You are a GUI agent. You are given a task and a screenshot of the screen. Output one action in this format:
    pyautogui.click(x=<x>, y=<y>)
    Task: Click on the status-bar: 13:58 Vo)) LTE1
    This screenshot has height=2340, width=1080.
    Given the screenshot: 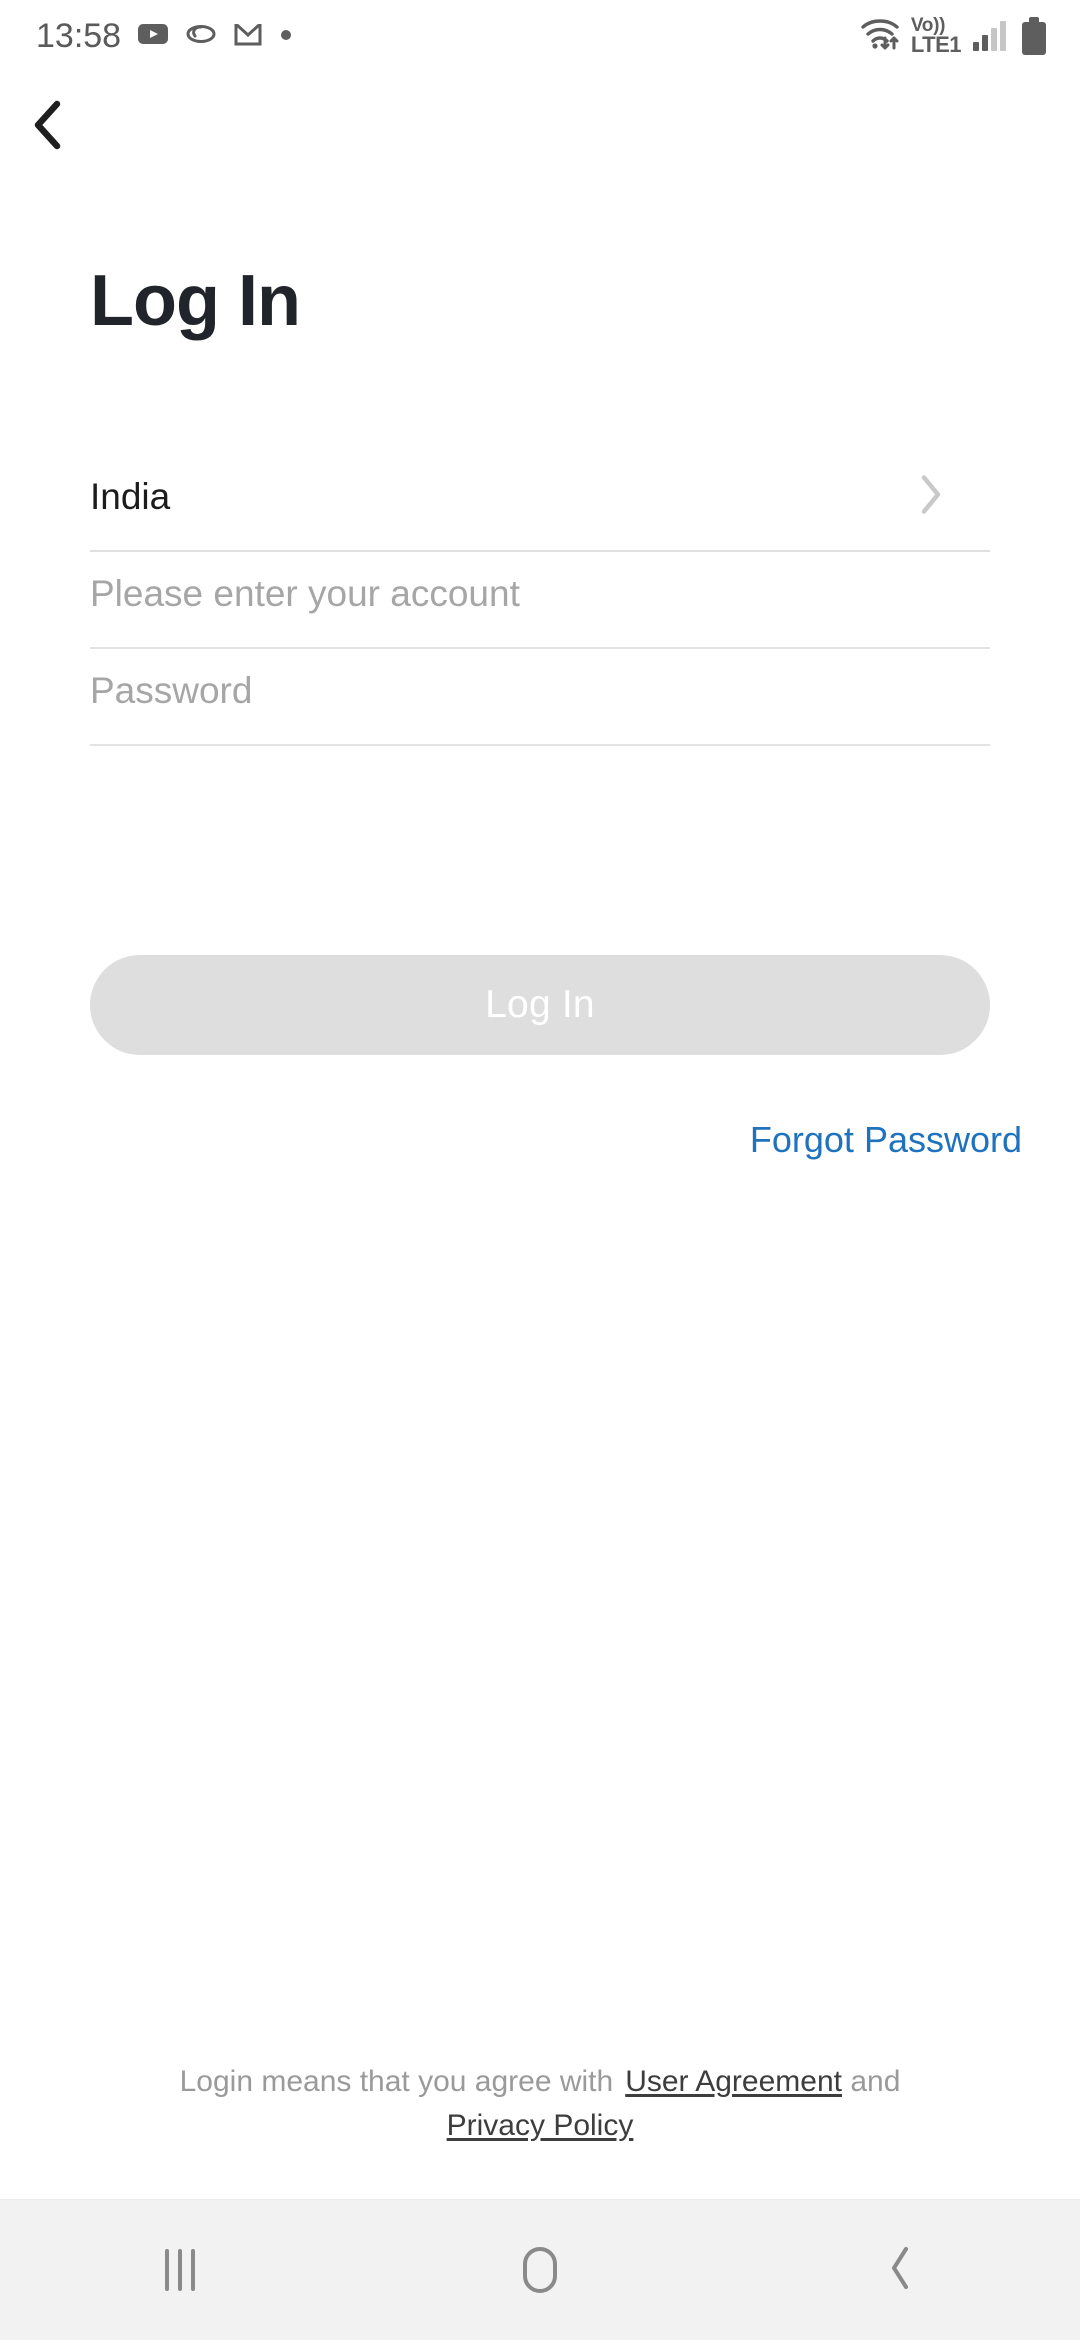 What is the action you would take?
    pyautogui.click(x=540, y=36)
    